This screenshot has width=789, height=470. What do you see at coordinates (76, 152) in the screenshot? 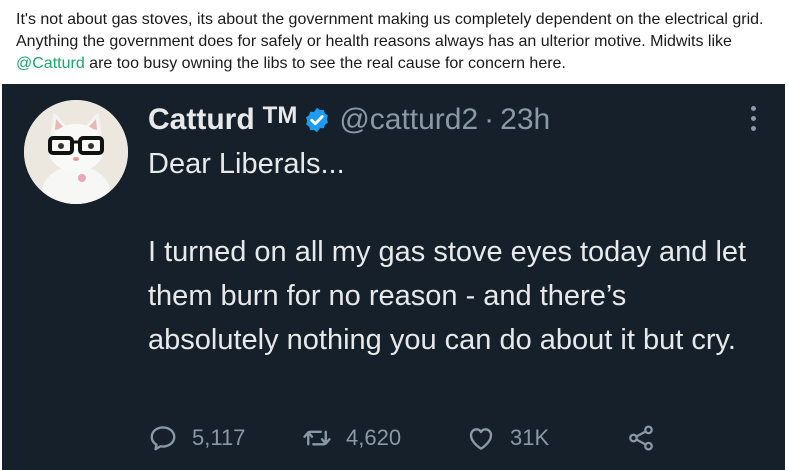
I see `avatar` at bounding box center [76, 152].